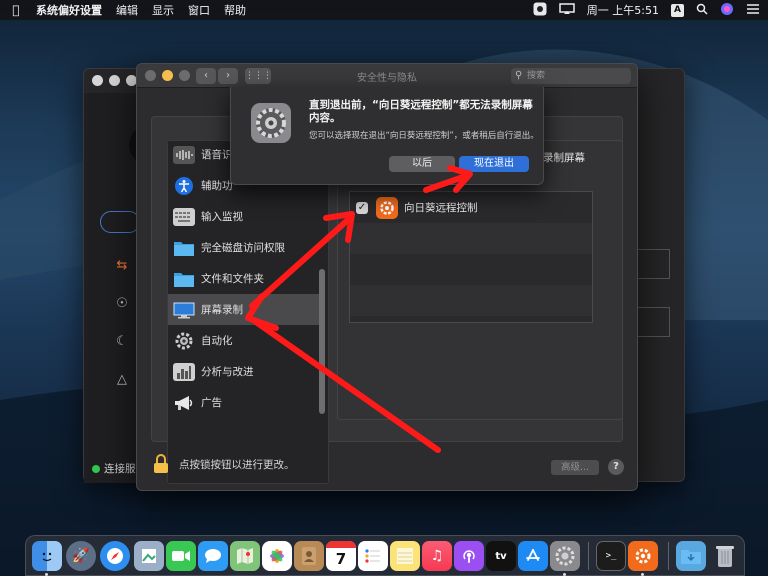 This screenshot has height=576, width=768. What do you see at coordinates (199, 10) in the screenshot?
I see `menu-window: 窗口` at bounding box center [199, 10].